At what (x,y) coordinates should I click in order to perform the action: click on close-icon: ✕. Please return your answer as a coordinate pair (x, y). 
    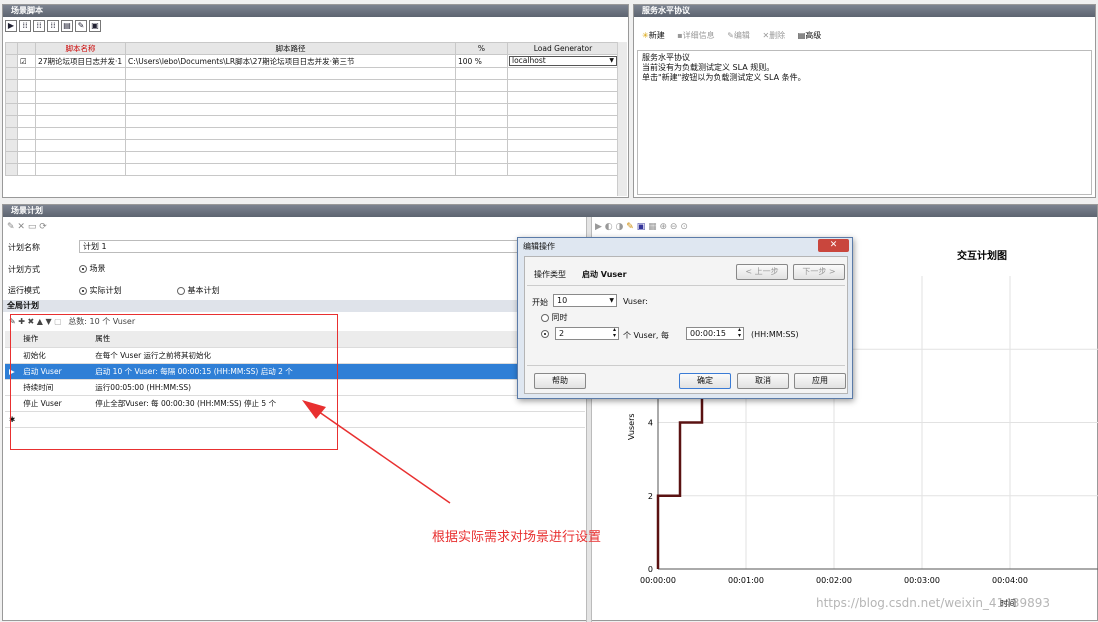
    Looking at the image, I should click on (833, 245).